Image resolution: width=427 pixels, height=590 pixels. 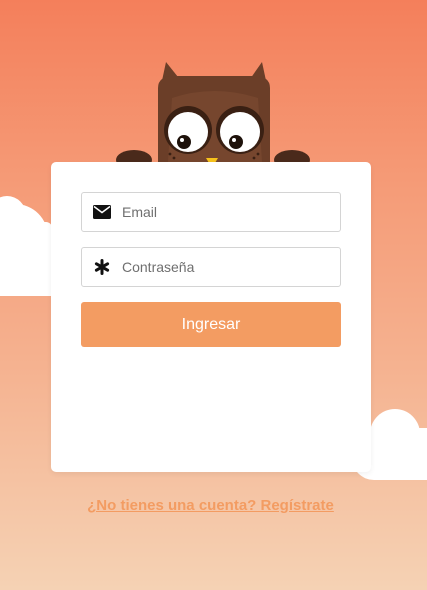 I want to click on owl-mascot, so click(x=213, y=119).